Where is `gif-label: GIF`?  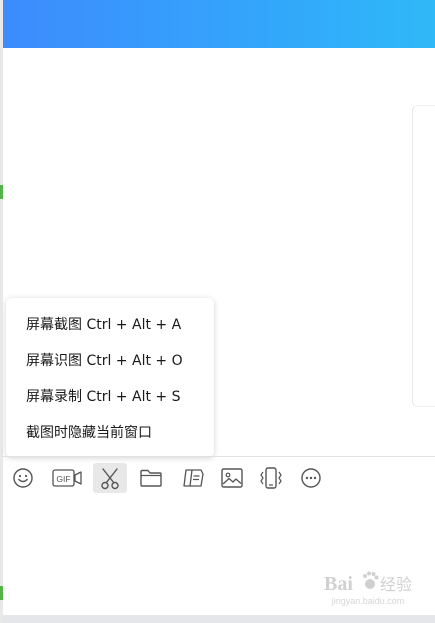 gif-label: GIF is located at coordinates (63, 479).